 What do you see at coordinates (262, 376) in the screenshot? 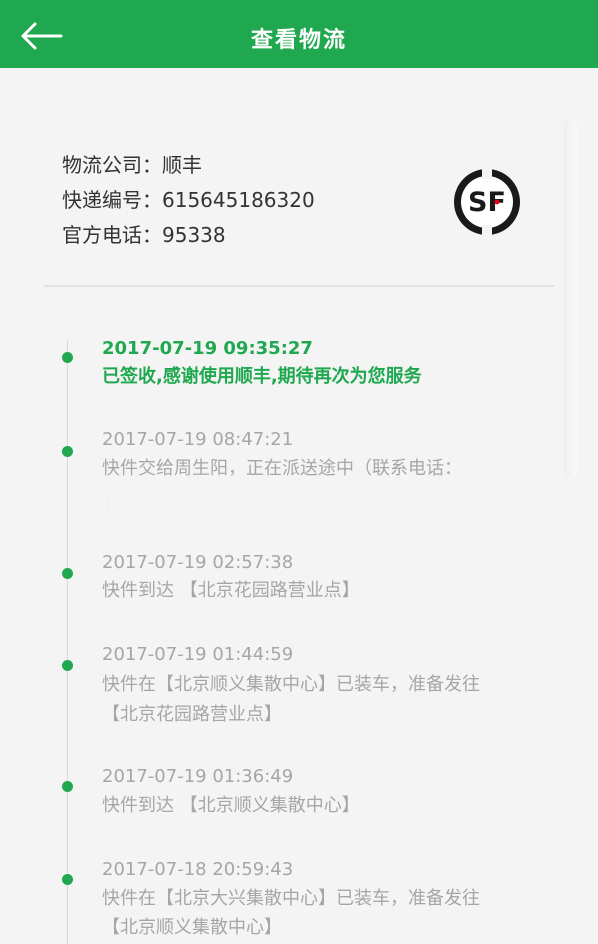
I see `event-description: 已签收,感谢使用顺丰,期待再次为您服务` at bounding box center [262, 376].